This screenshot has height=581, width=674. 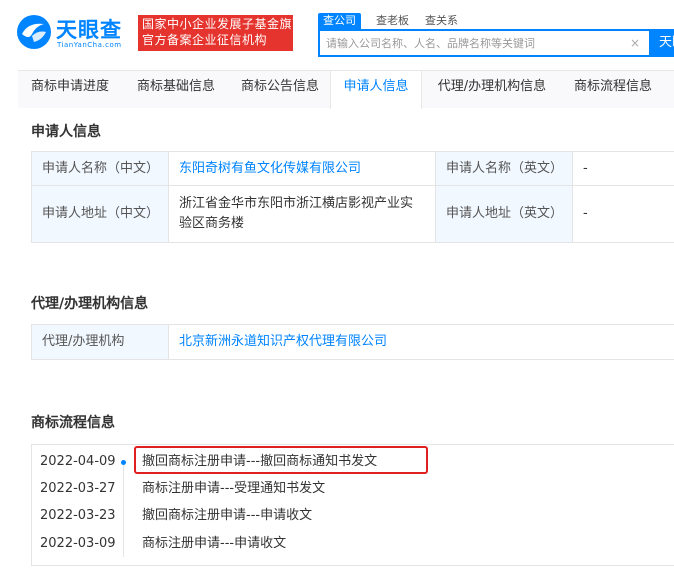 What do you see at coordinates (353, 544) in the screenshot?
I see `list-item: 2022-03-09 商标注册申请---申请收文` at bounding box center [353, 544].